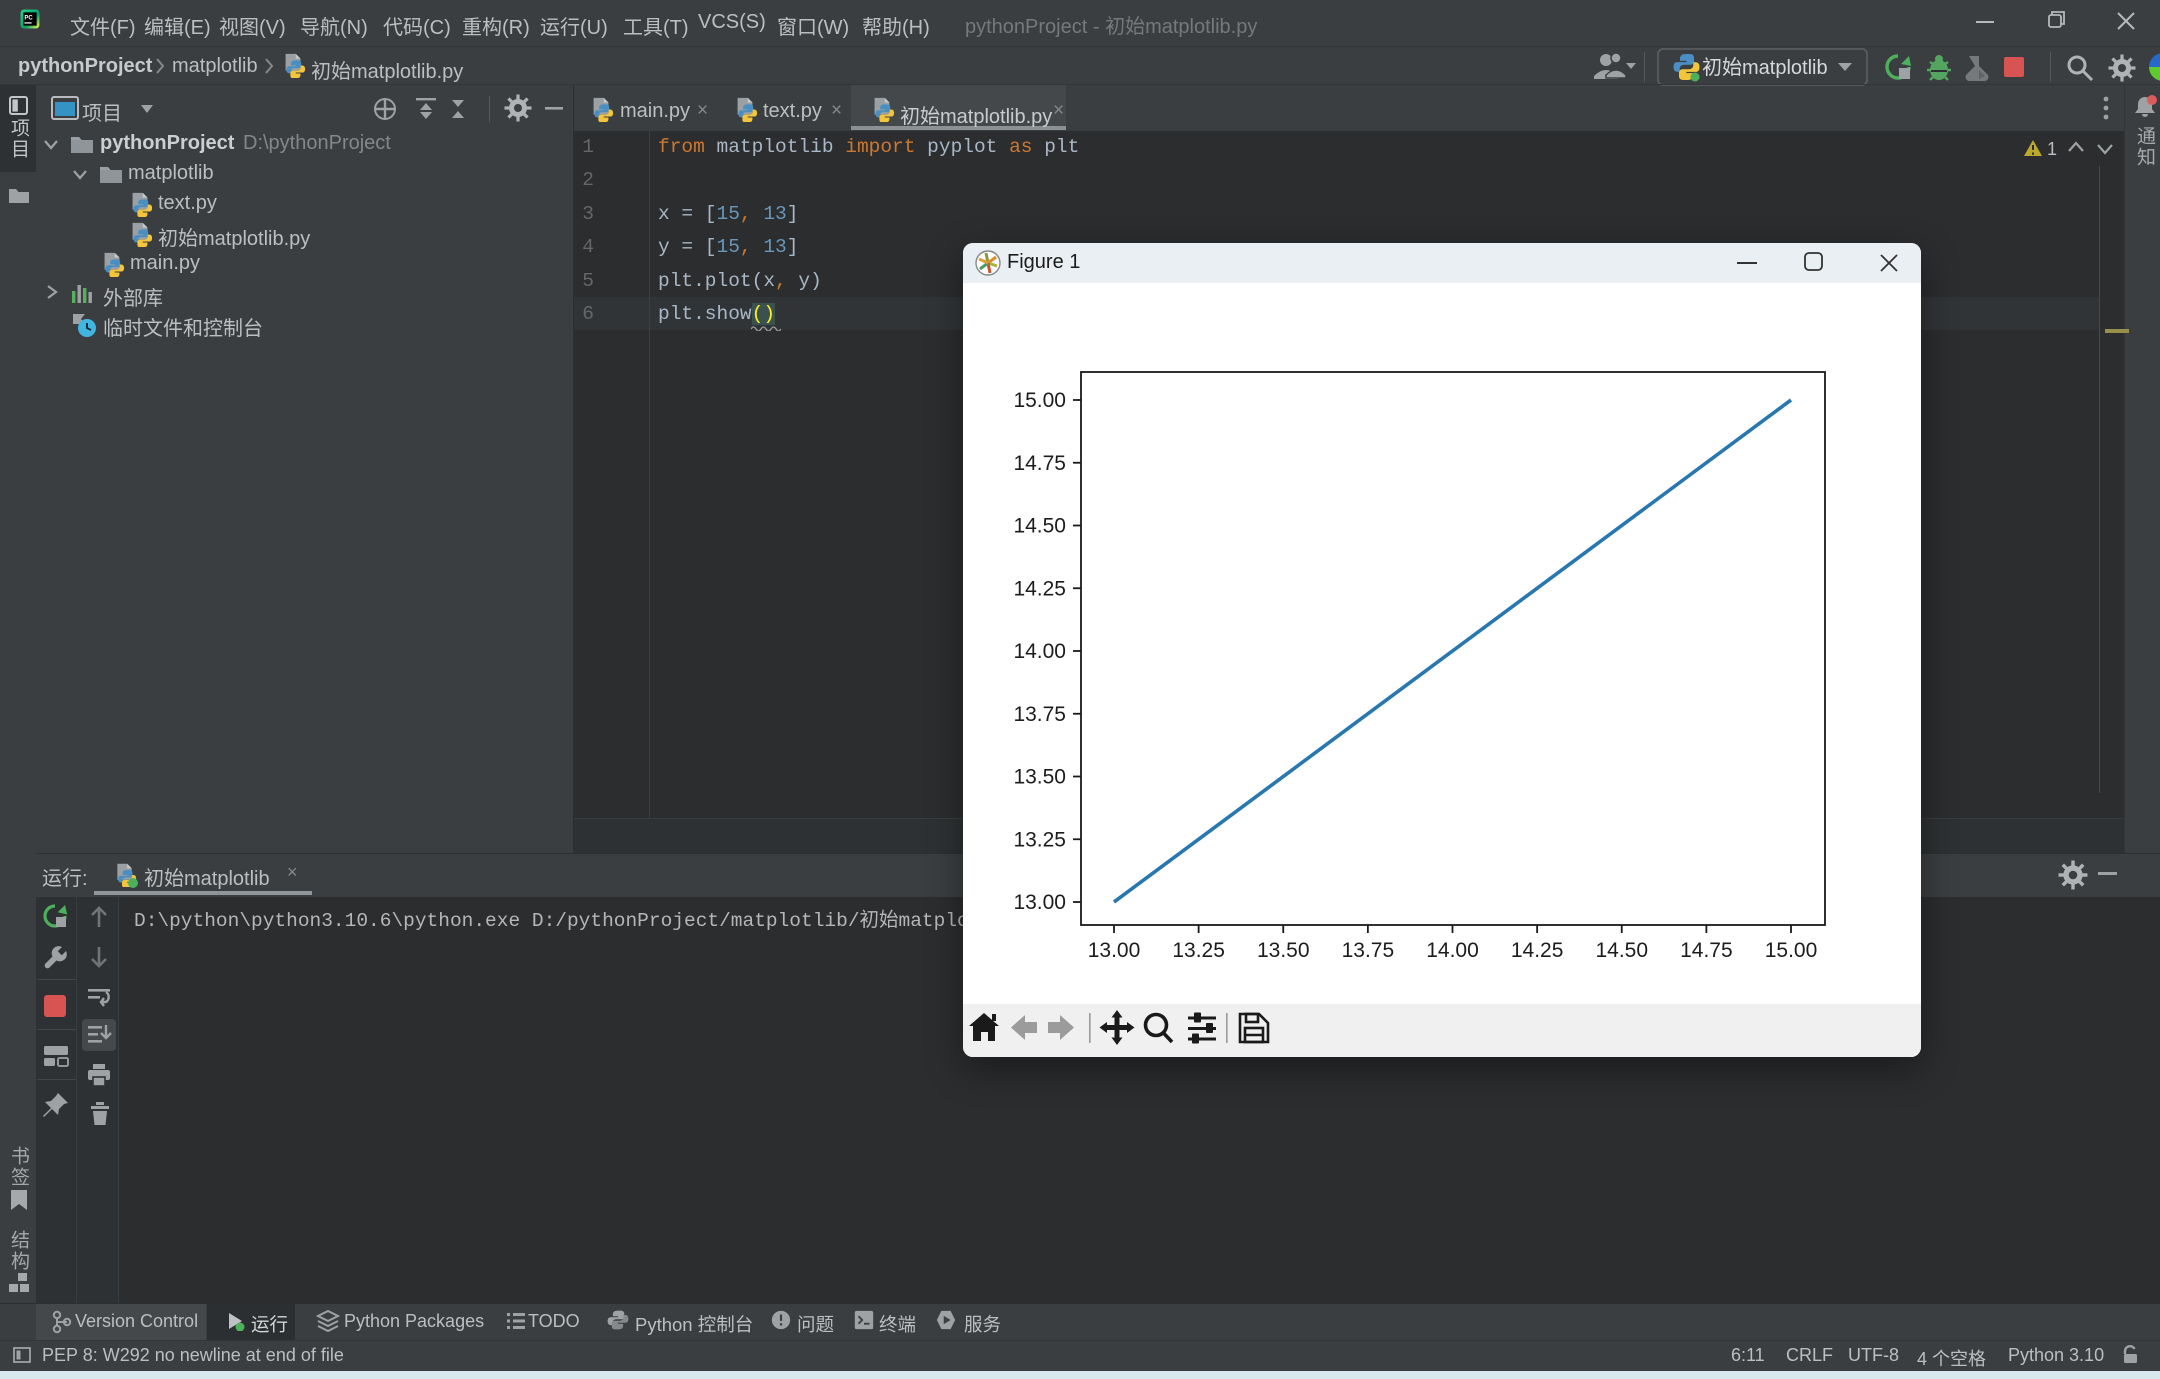 Image resolution: width=2160 pixels, height=1379 pixels. Describe the element at coordinates (1765, 67) in the screenshot. I see `svg-text: 初始matplotlib` at that location.